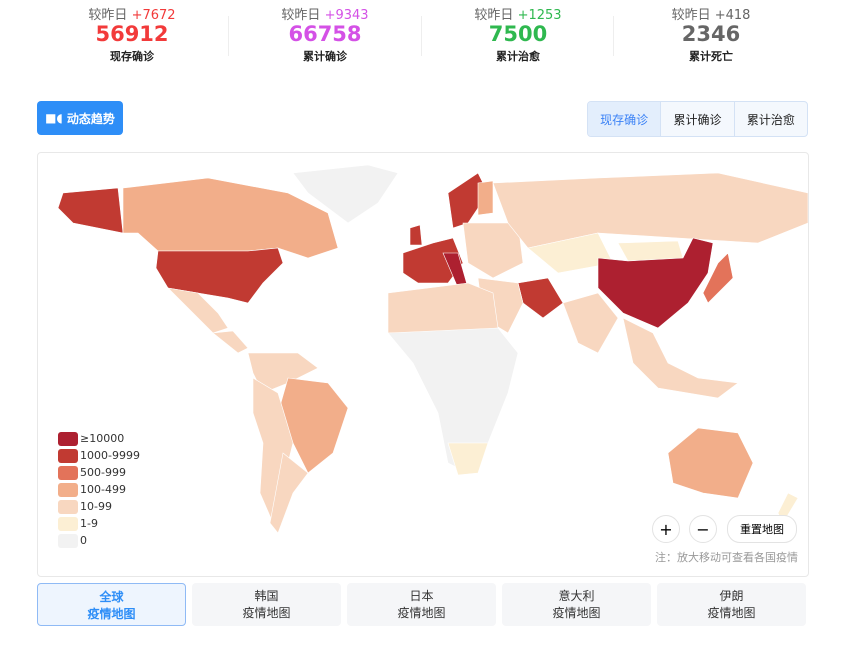  I want to click on legend-item: 10-99, so click(99, 506).